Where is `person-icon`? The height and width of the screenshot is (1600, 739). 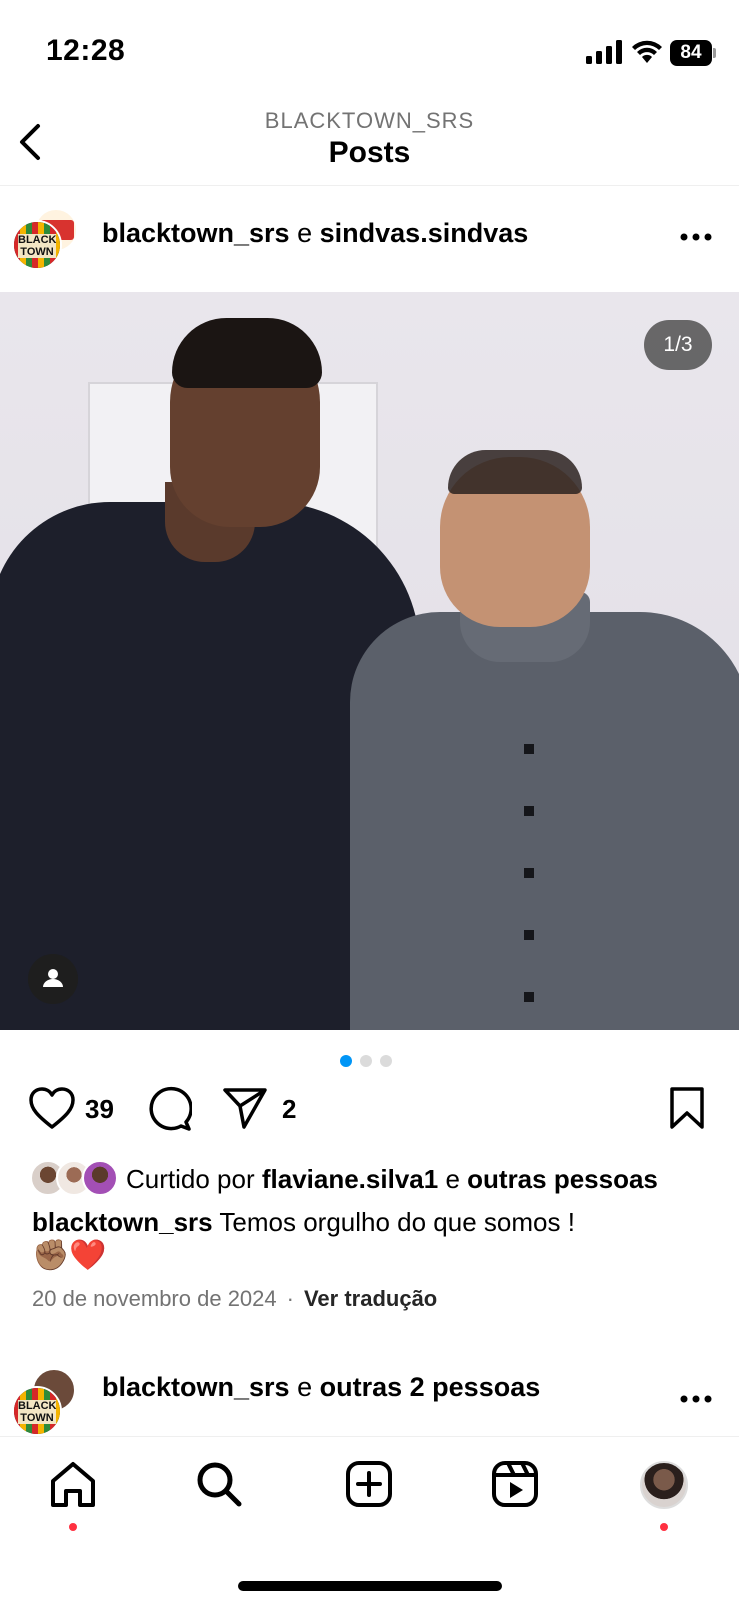
person-icon is located at coordinates (53, 979).